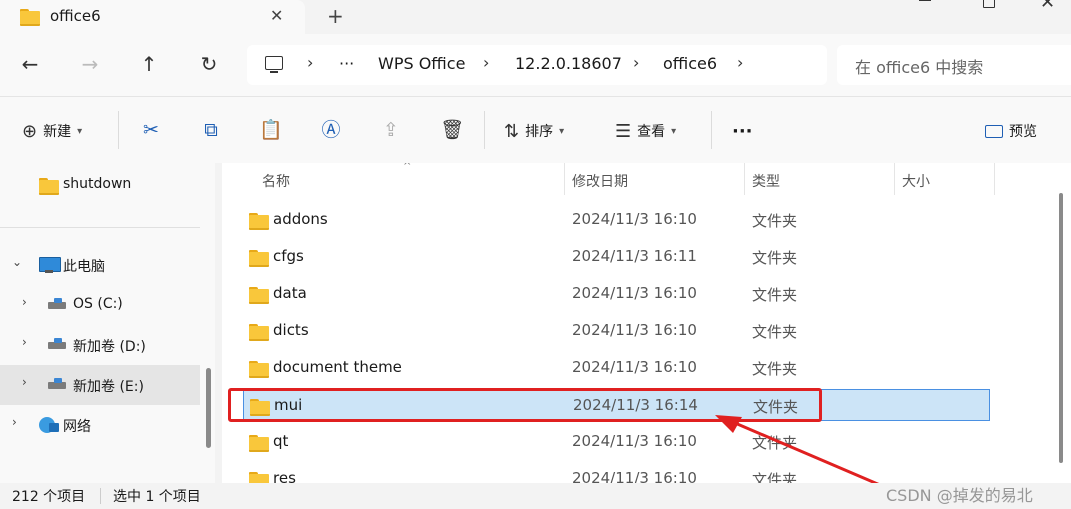 The height and width of the screenshot is (509, 1071). Describe the element at coordinates (157, 497) in the screenshot. I see `selection-count: 选中 1 个项目` at that location.